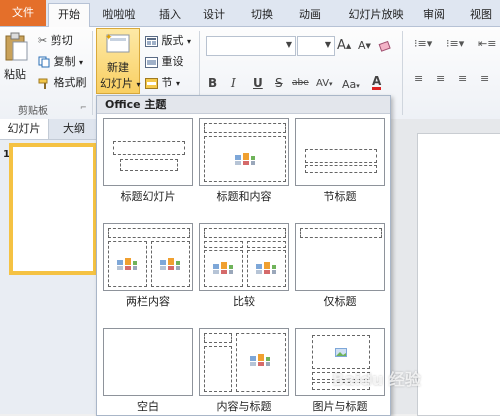 Image resolution: width=500 pixels, height=416 pixels. What do you see at coordinates (348, 46) in the screenshot?
I see `grow-caret-icon: ▲` at bounding box center [348, 46].